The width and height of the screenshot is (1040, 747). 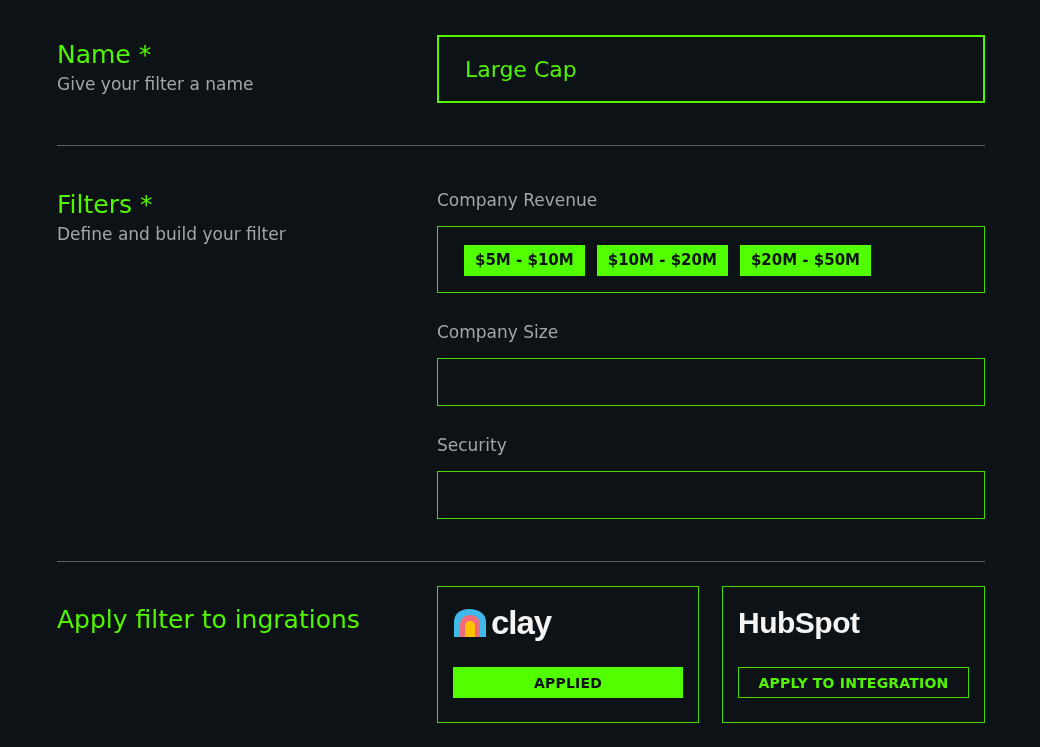 I want to click on section-title: Apply filter to ingrations, so click(x=208, y=620).